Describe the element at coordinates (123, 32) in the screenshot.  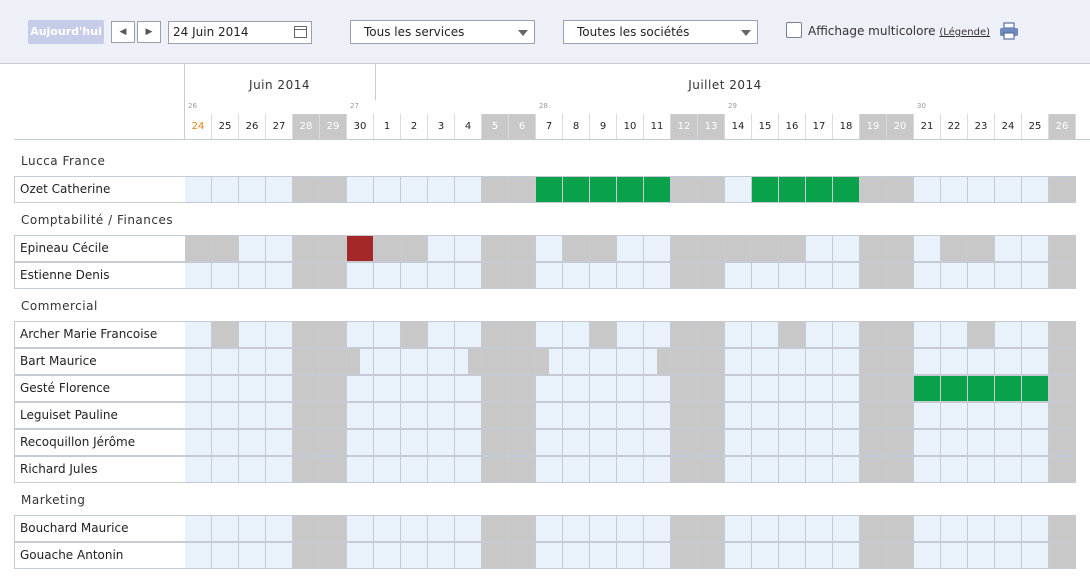
I see `previous-button: ◀` at that location.